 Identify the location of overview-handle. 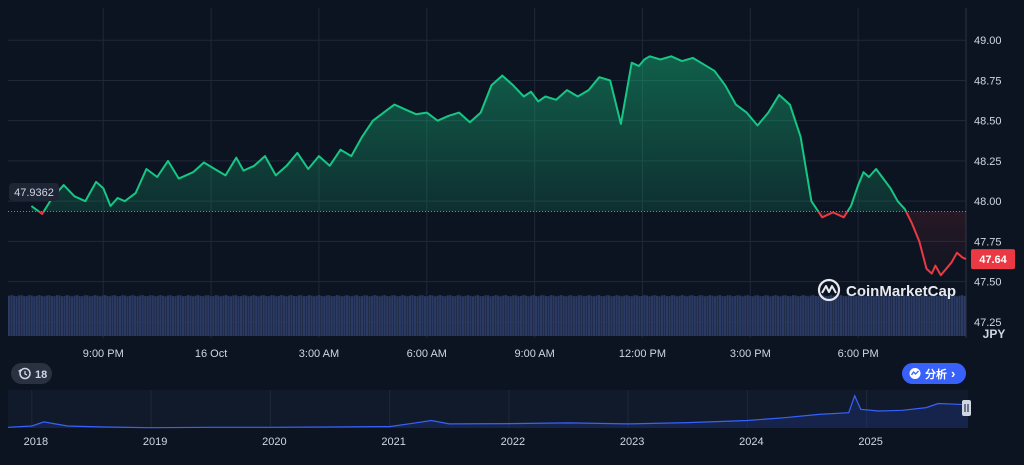
(966, 408).